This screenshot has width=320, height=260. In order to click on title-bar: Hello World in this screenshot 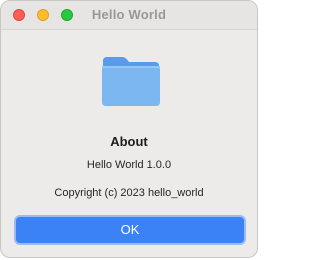, I will do `click(129, 15)`.